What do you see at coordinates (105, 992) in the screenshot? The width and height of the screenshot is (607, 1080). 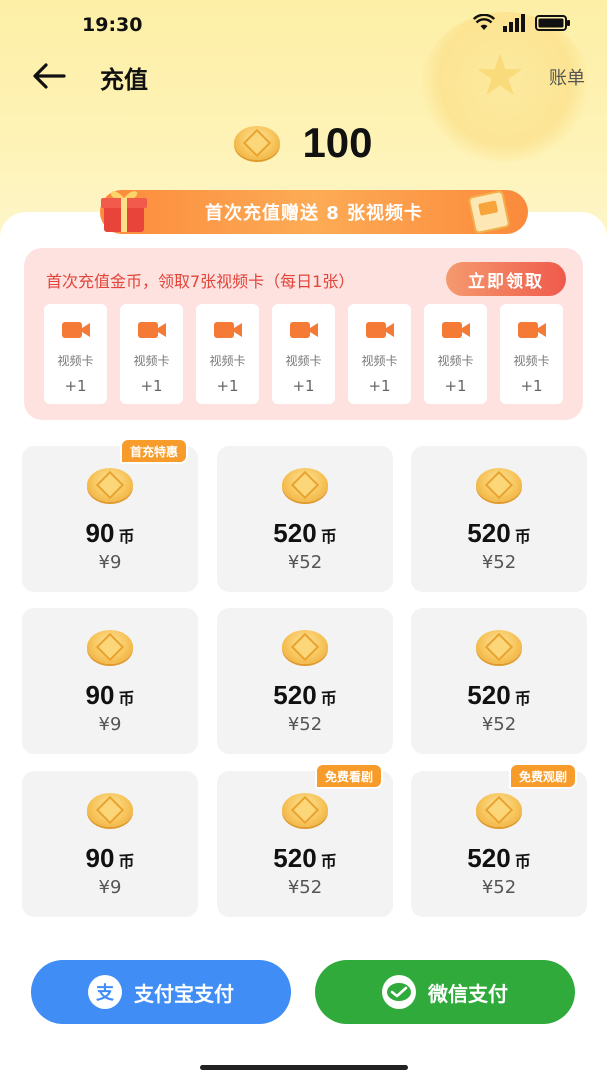 I see `alipay-icon: 支` at bounding box center [105, 992].